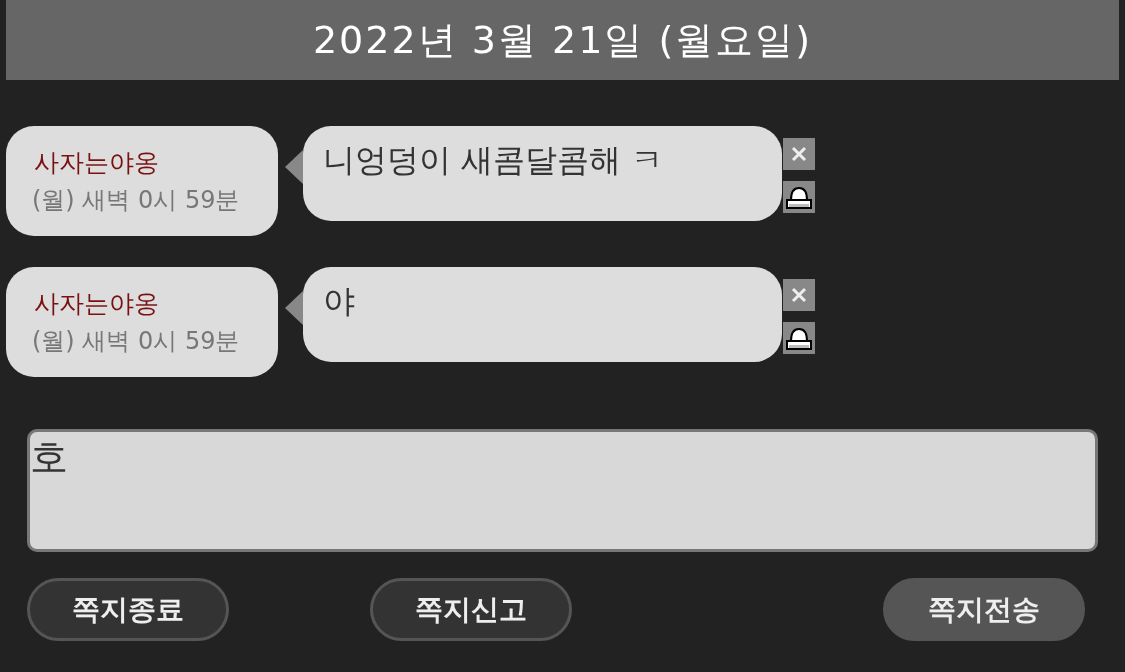 The image size is (1125, 672). What do you see at coordinates (493, 160) in the screenshot?
I see `message-text: 니엉덩이 새콤달콤해 ㅋ` at bounding box center [493, 160].